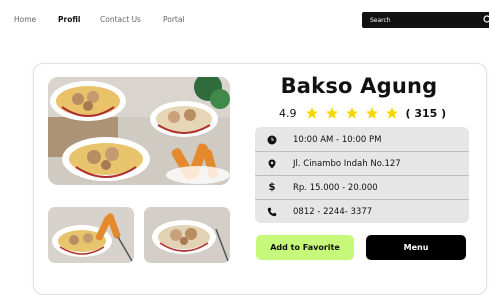  Describe the element at coordinates (359, 86) in the screenshot. I see `restaurant-name: Bakso Agung` at that location.